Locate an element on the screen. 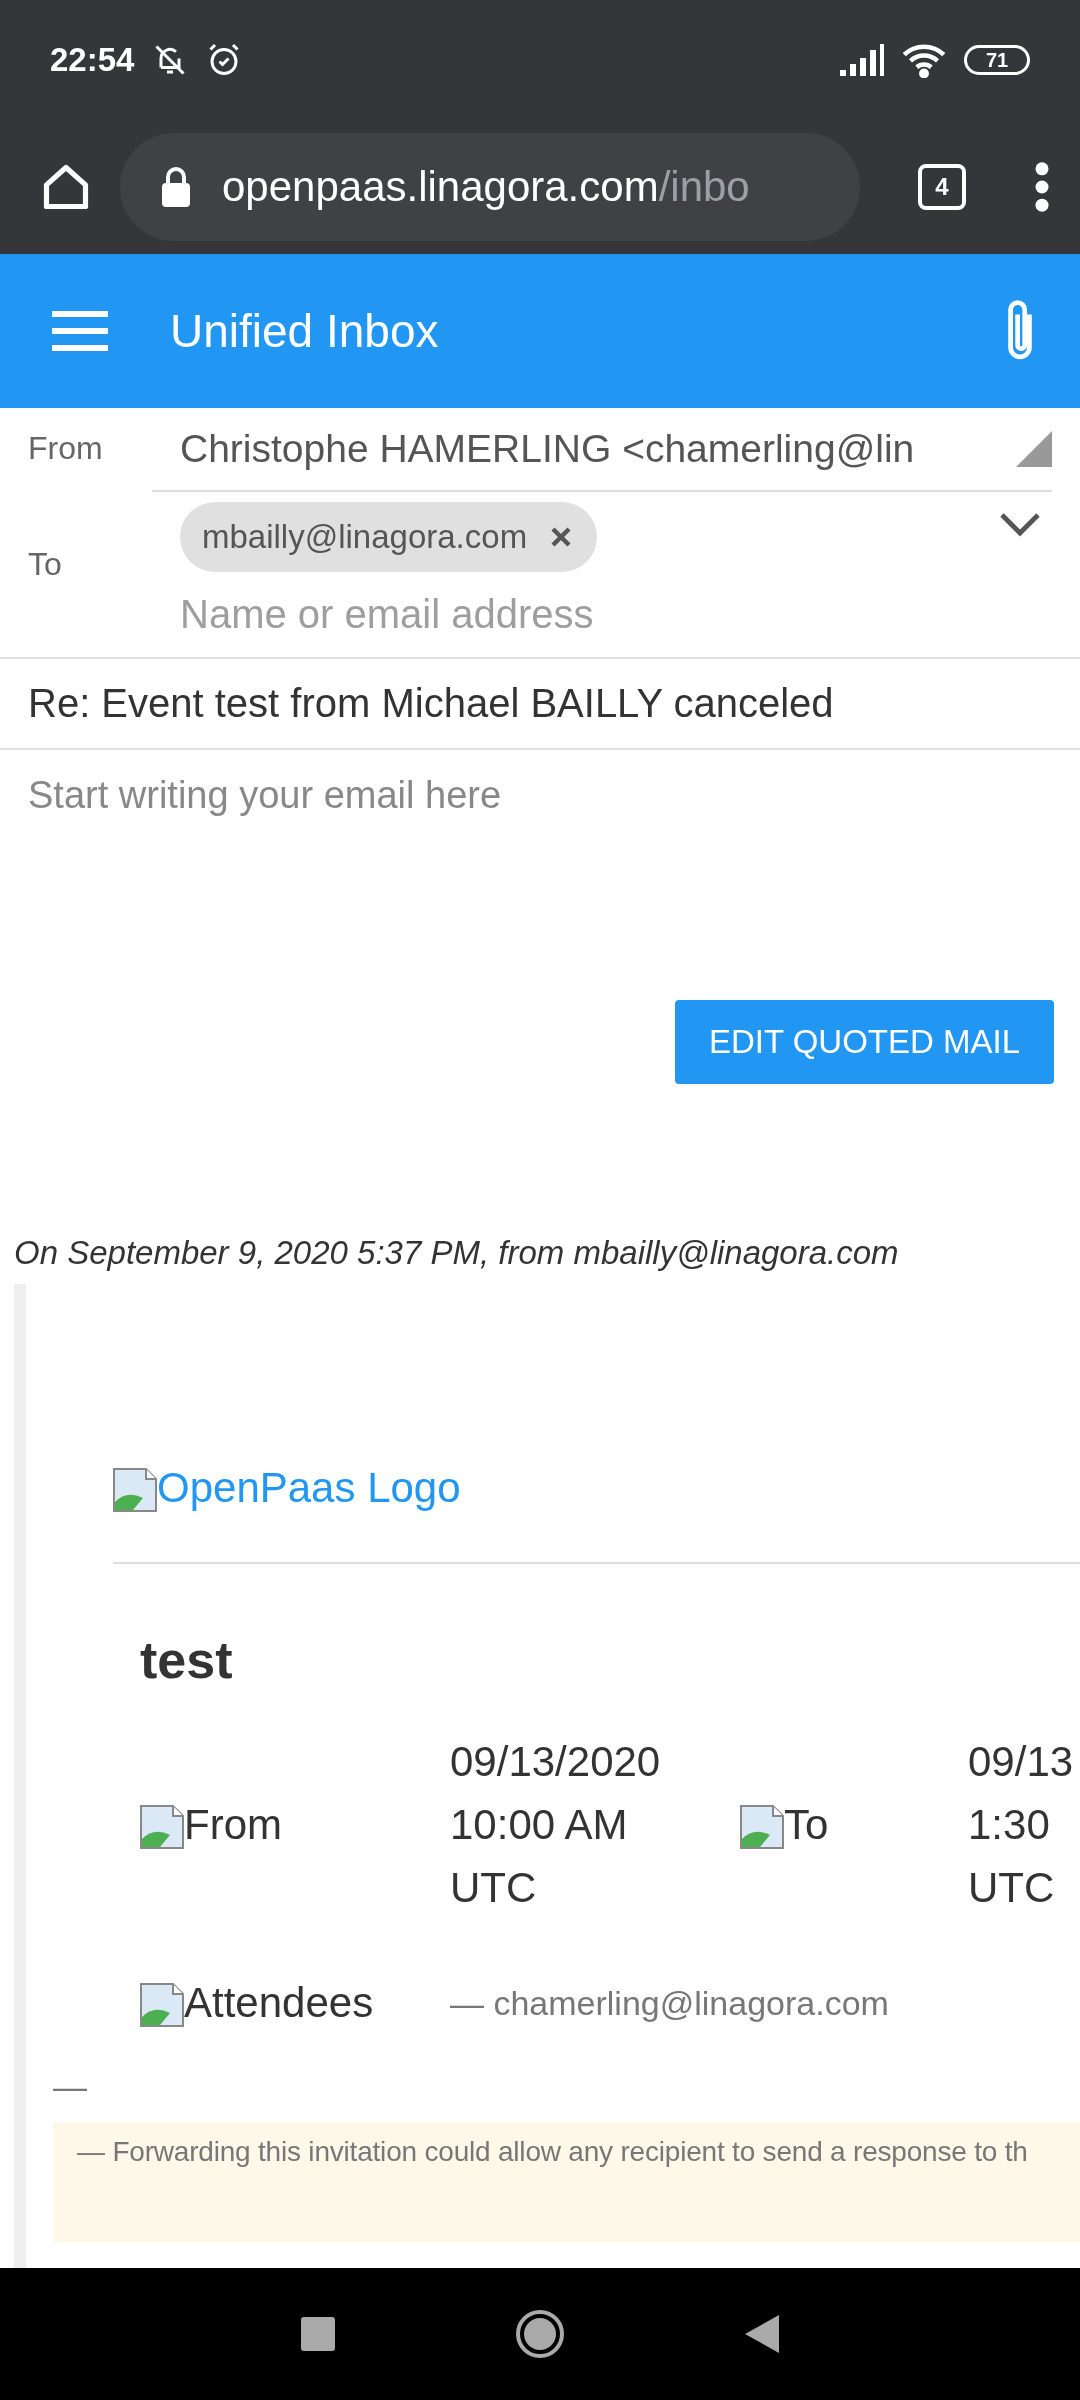  address-bar: openpaas.linagora.com/inbo is located at coordinates (490, 187).